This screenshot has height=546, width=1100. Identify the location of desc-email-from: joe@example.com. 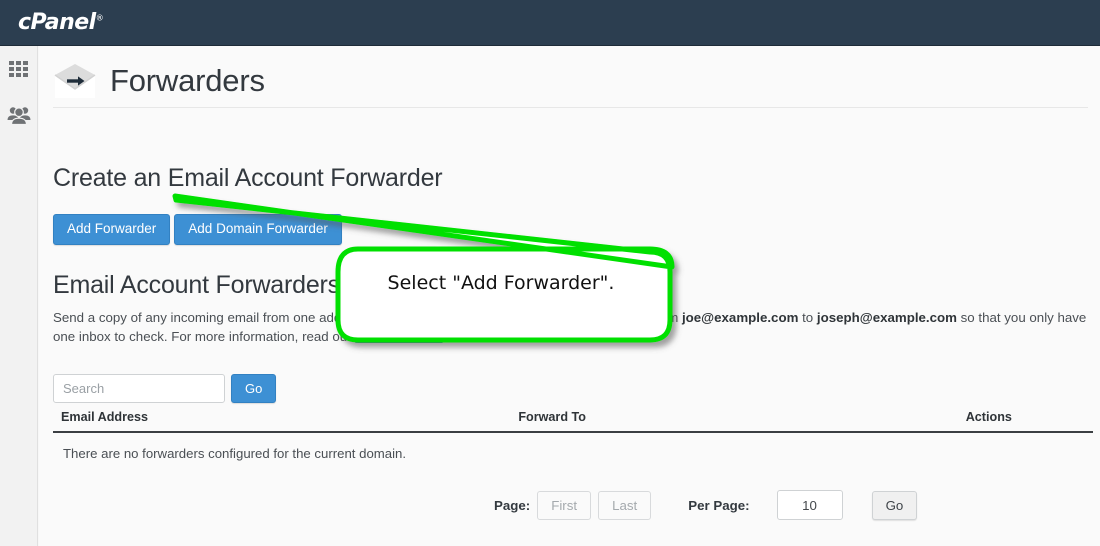
(740, 317).